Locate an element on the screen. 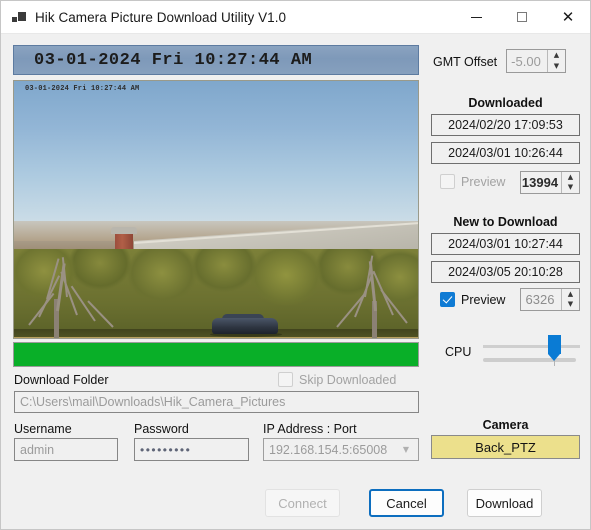 Image resolution: width=591 pixels, height=530 pixels. downloaded-count-spinner: 13994 ▲ ▼ is located at coordinates (550, 182).